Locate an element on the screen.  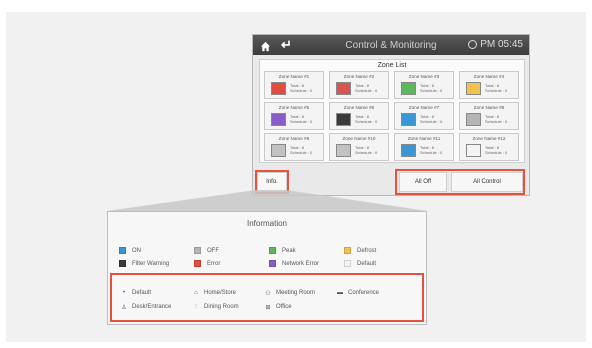
zone-card: Zone Name #4 Total : 8 Schedule : 0 is located at coordinates (489, 85).